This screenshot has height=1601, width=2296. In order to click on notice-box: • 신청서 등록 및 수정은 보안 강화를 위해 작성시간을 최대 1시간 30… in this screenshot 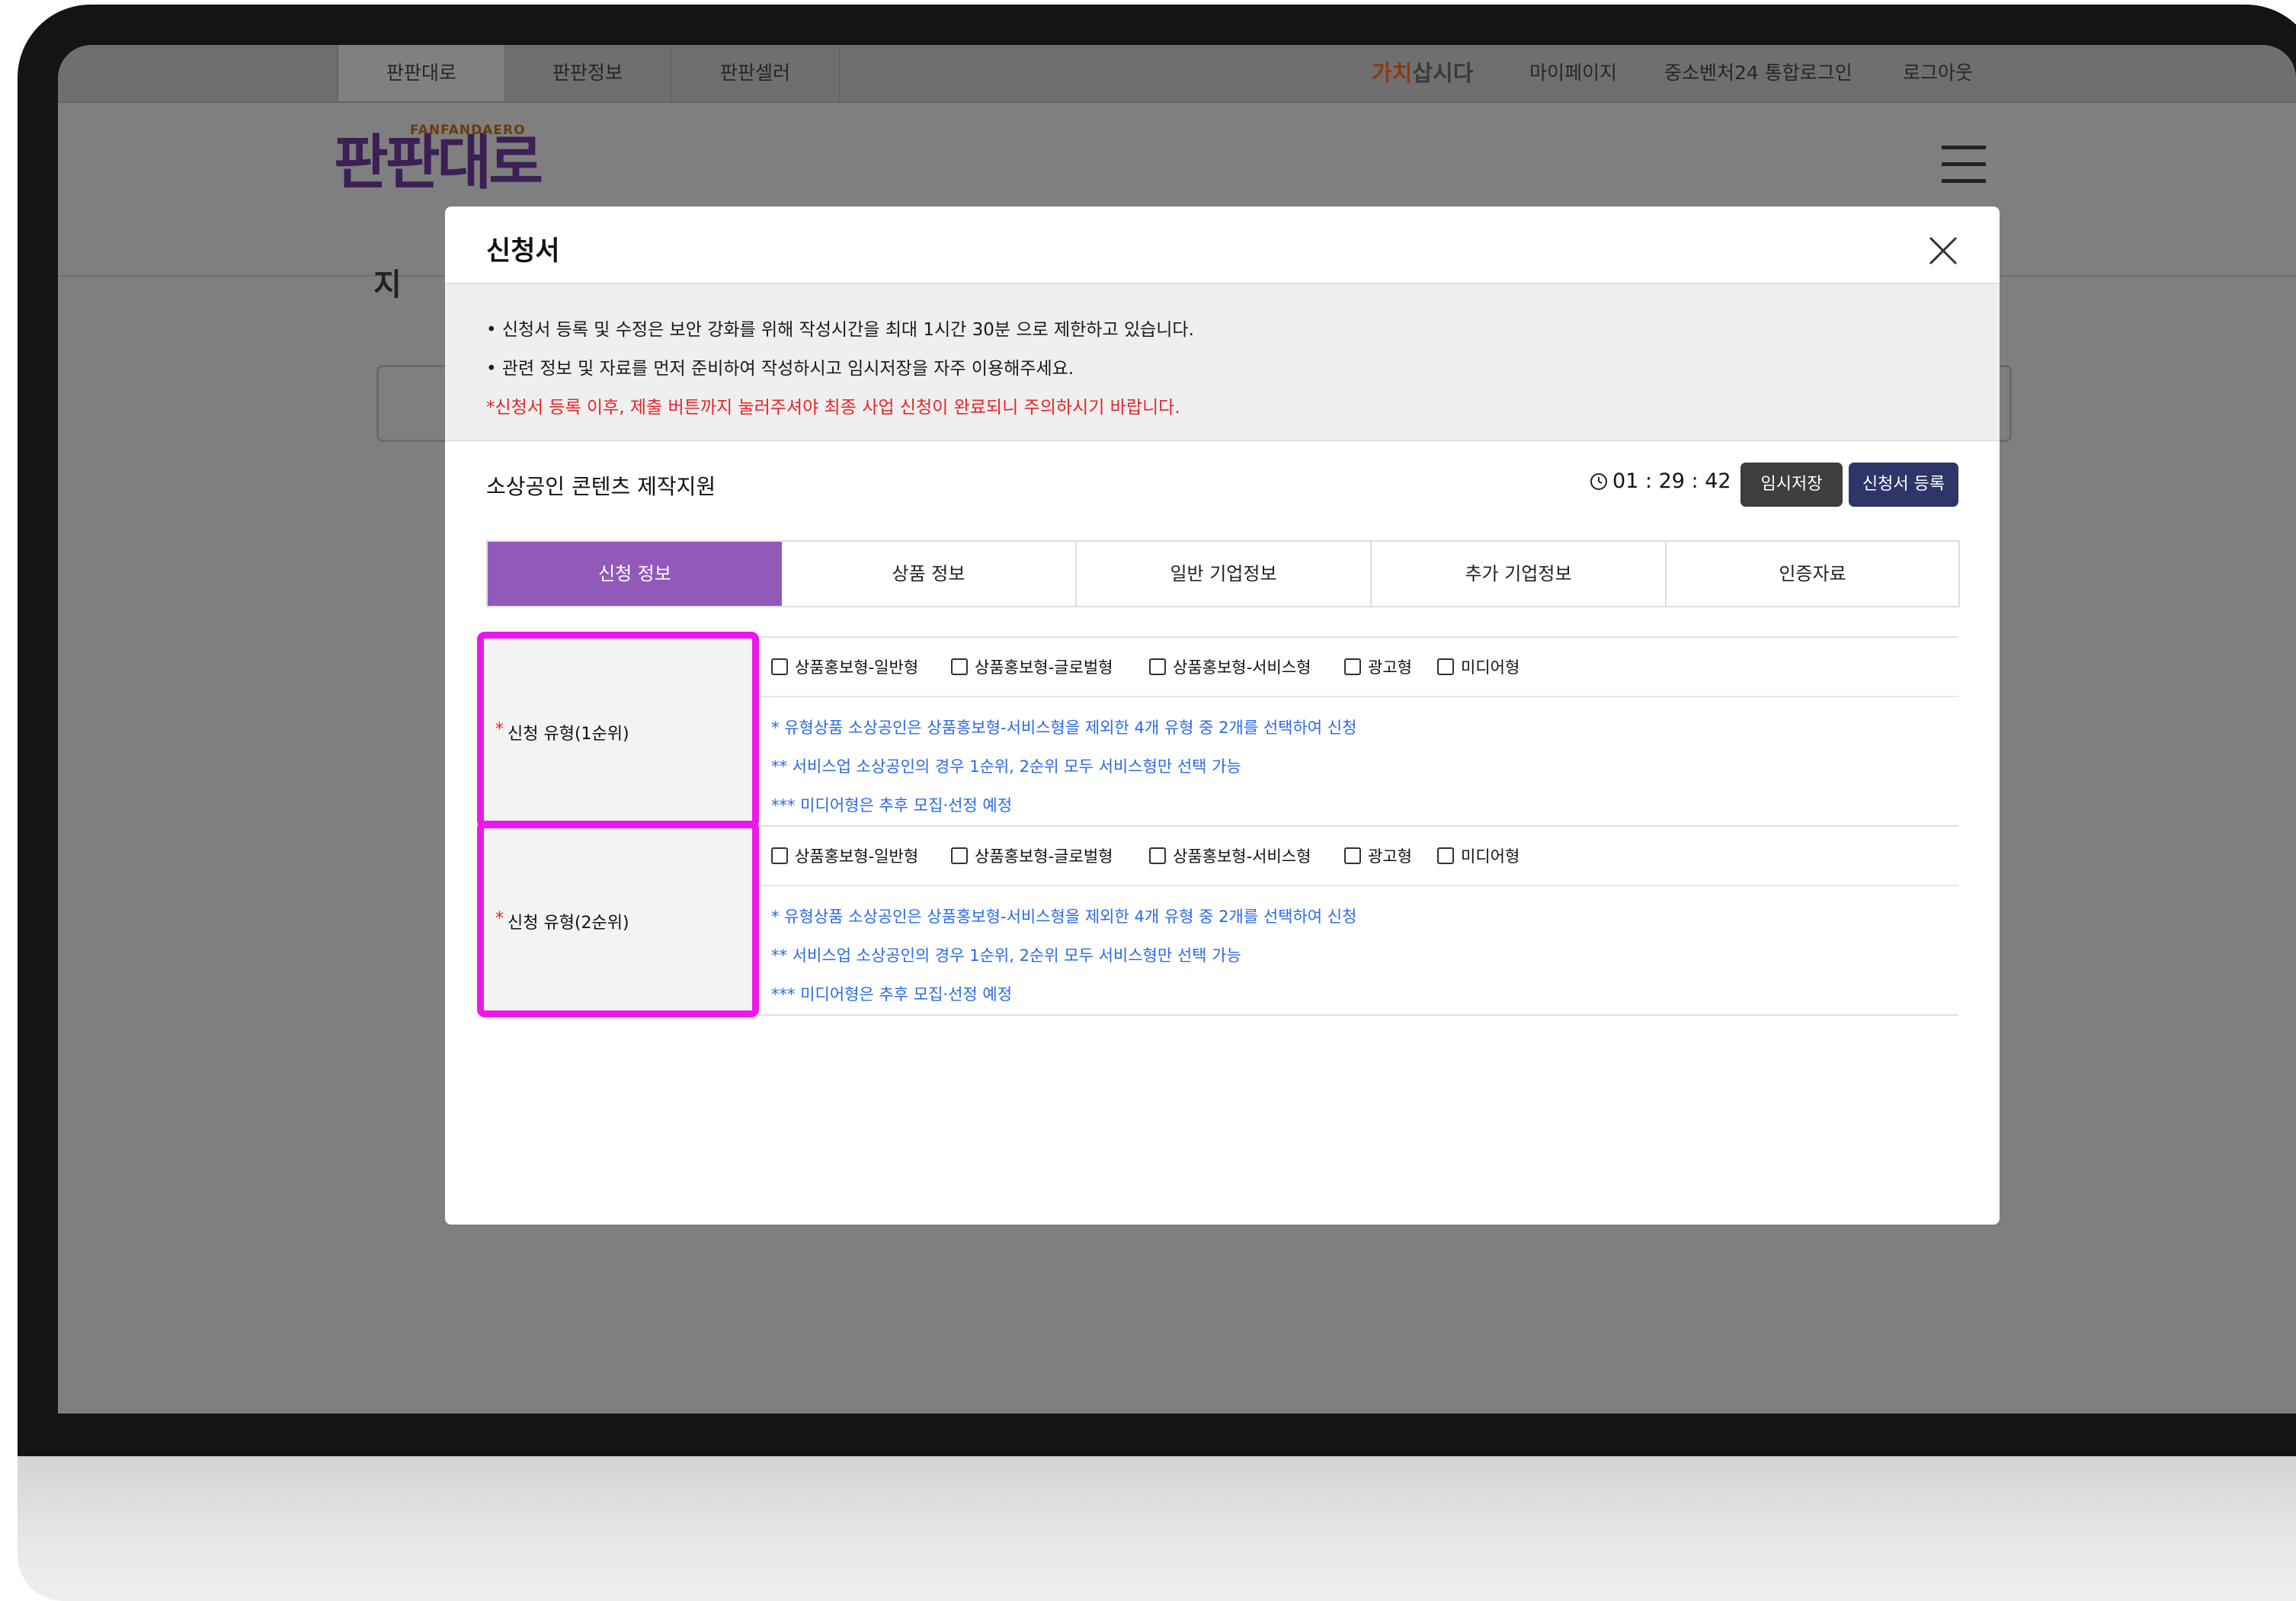, I will do `click(1222, 362)`.